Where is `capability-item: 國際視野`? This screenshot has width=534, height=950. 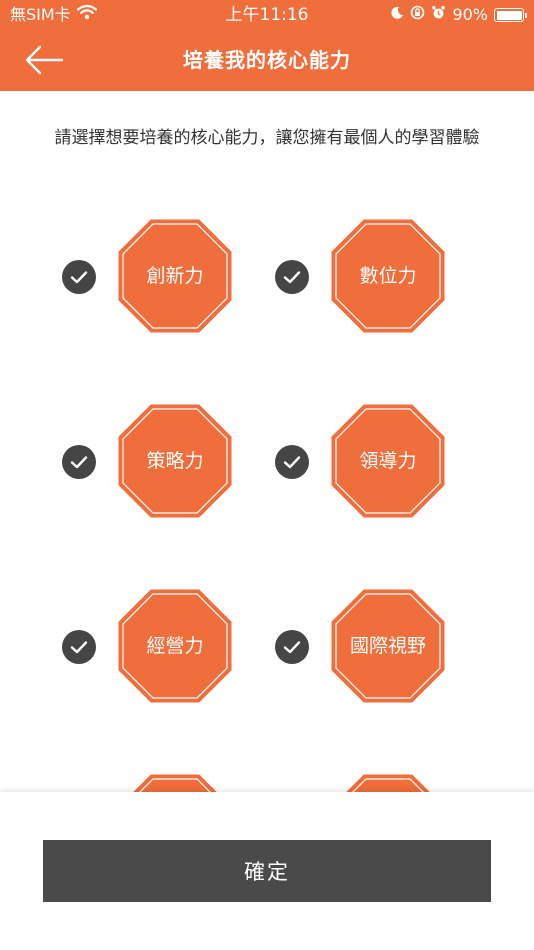
capability-item: 國際視野 is located at coordinates (395, 648).